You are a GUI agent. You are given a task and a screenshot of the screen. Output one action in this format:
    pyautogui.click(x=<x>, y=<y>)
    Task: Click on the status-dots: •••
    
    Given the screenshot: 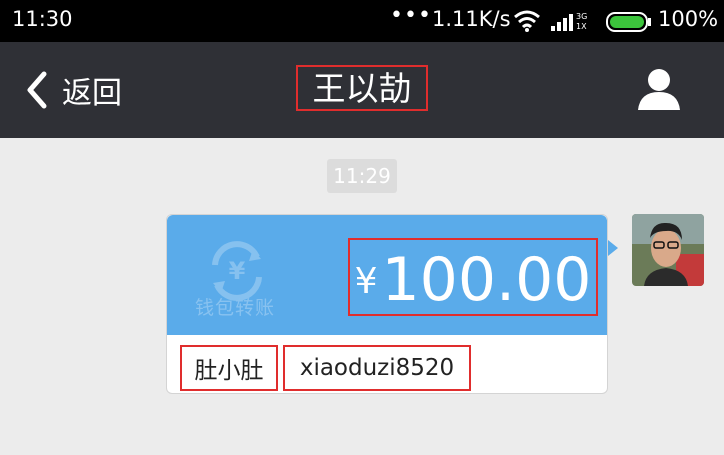 What is the action you would take?
    pyautogui.click(x=411, y=15)
    